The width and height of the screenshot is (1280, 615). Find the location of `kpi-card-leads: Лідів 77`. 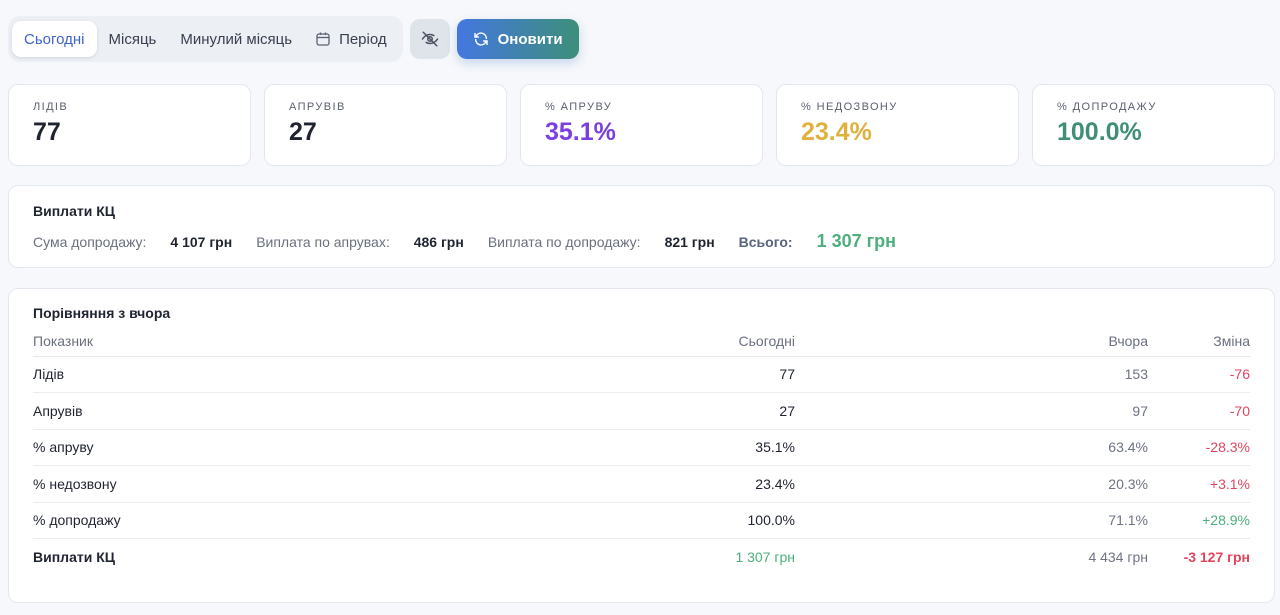

kpi-card-leads: Лідів 77 is located at coordinates (129, 125).